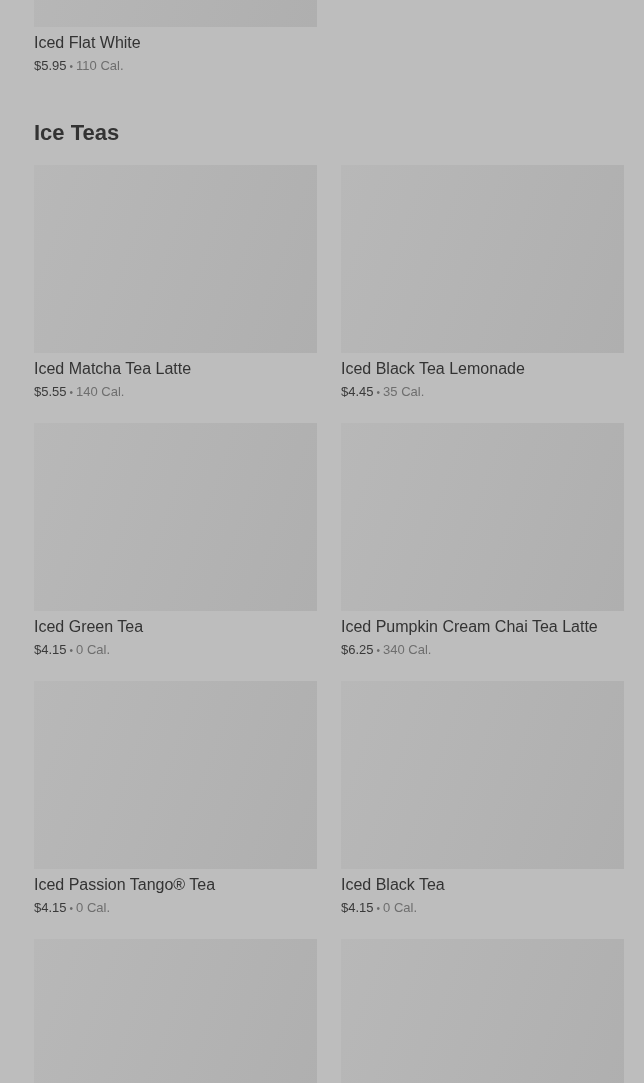 Image resolution: width=644 pixels, height=1083 pixels. What do you see at coordinates (175, 885) in the screenshot?
I see `item-name: Iced Passion Tango® Tea` at bounding box center [175, 885].